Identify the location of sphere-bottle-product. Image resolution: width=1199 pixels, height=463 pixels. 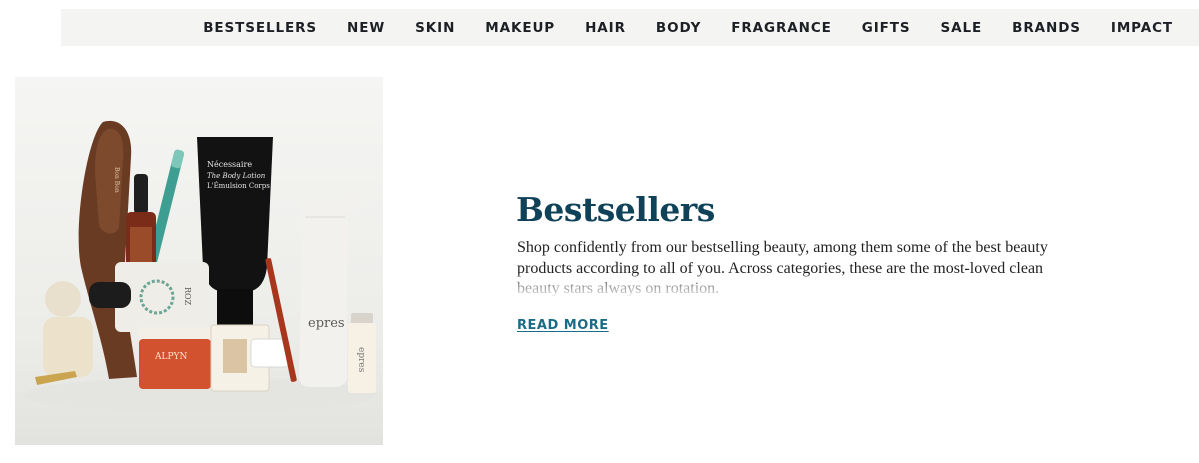
(64, 333).